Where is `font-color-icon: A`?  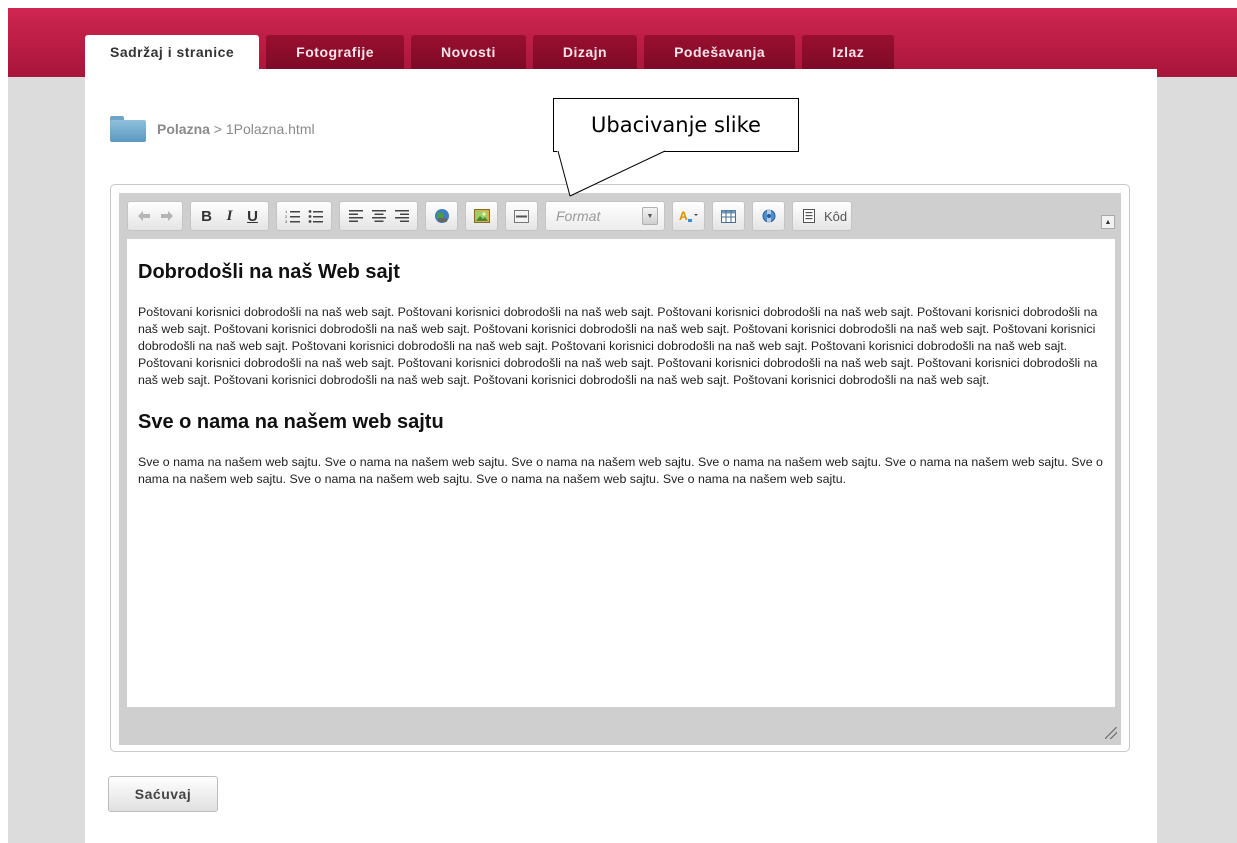
font-color-icon: A is located at coordinates (688, 216).